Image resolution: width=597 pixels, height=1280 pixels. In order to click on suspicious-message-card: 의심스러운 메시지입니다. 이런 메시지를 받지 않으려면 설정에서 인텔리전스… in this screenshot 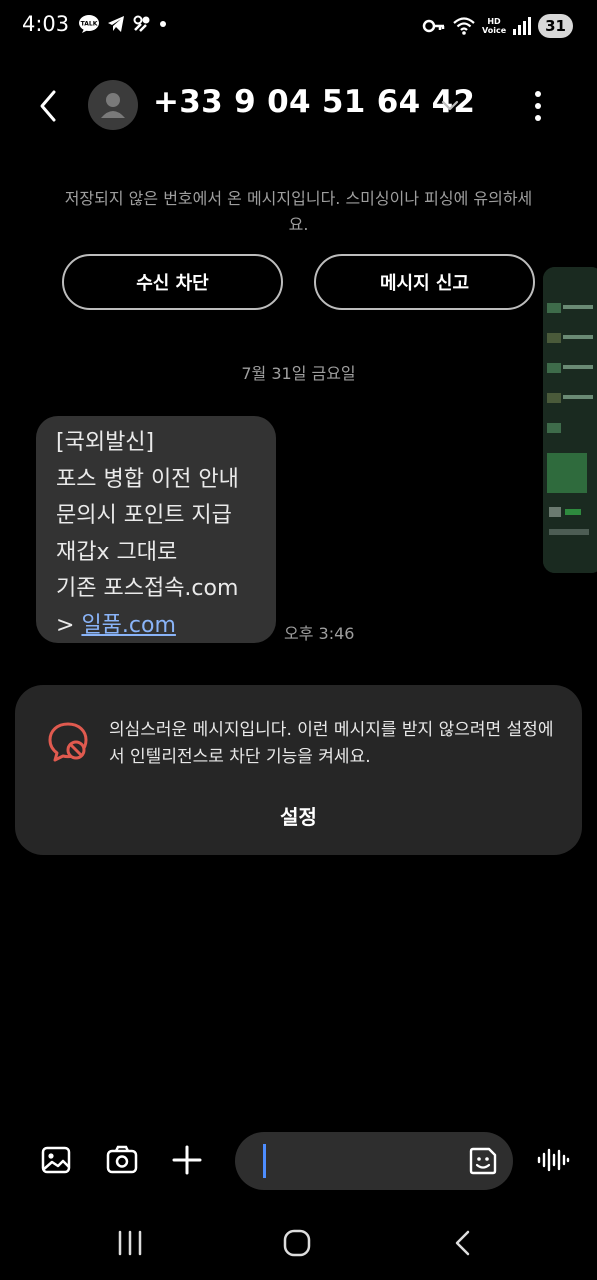, I will do `click(298, 770)`.